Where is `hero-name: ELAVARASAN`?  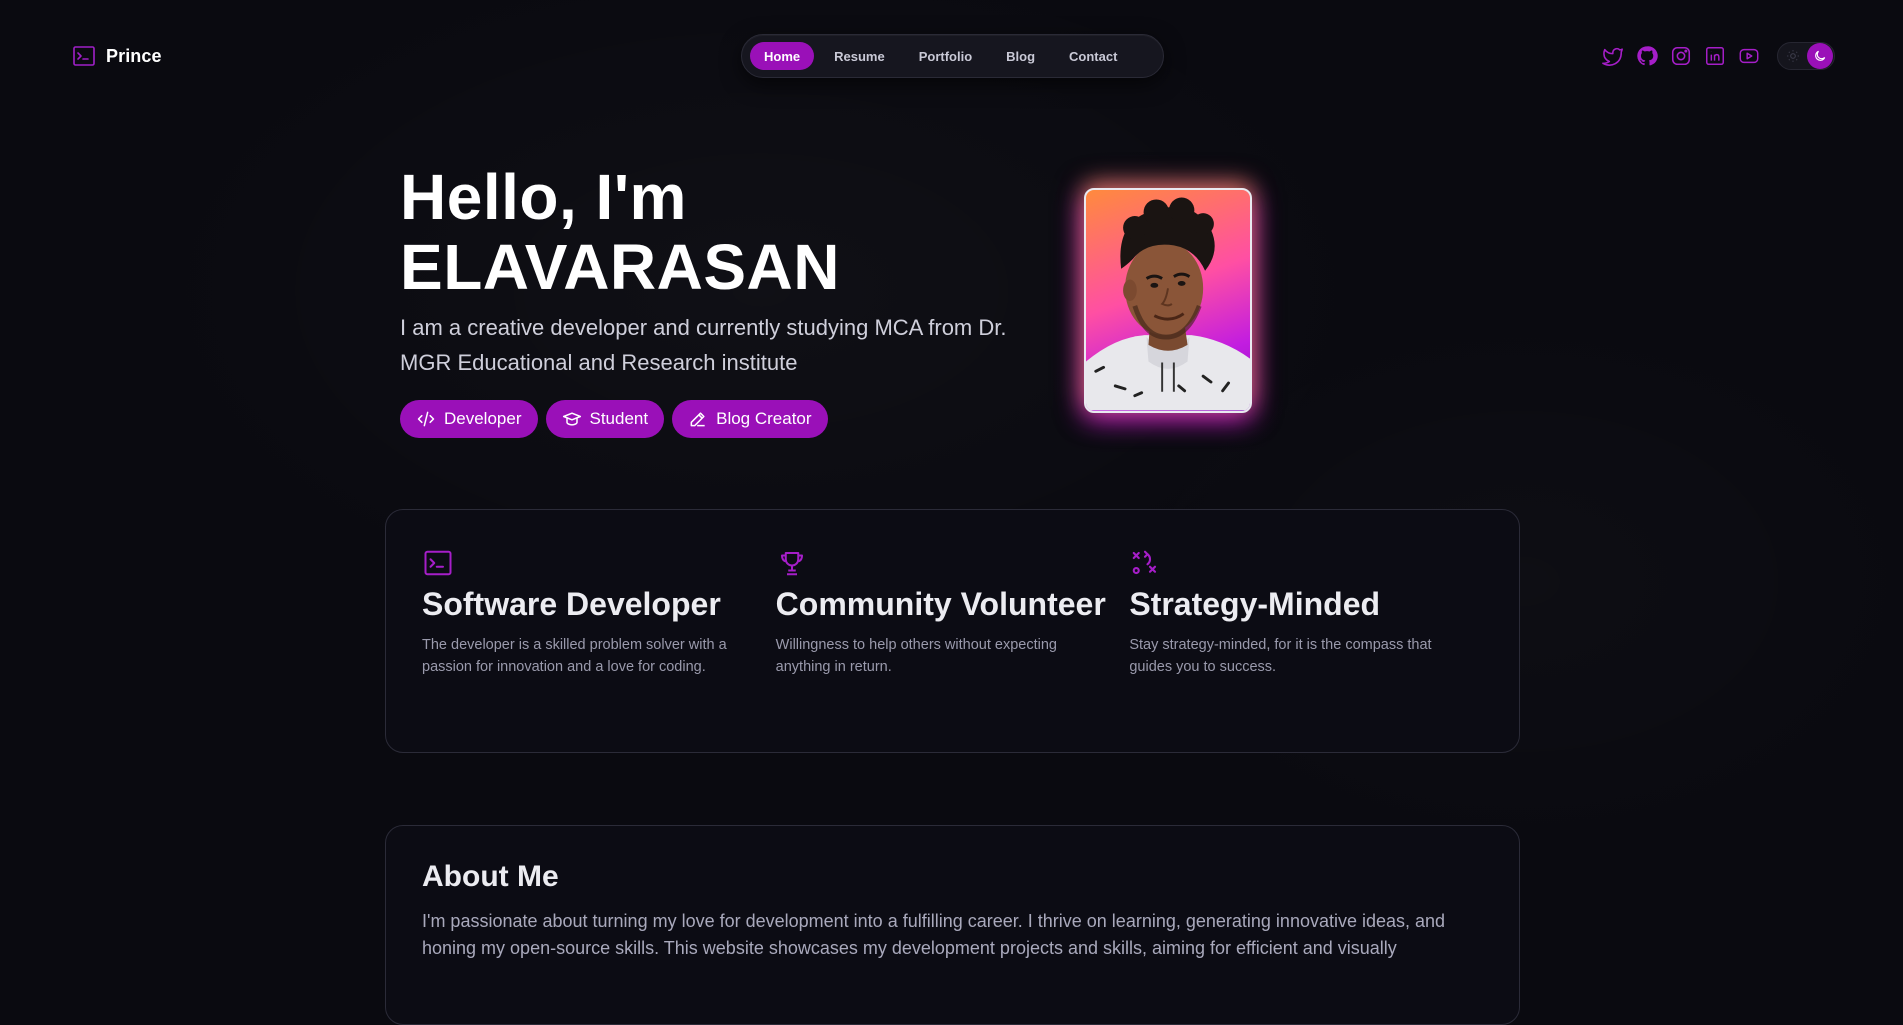
hero-name: ELAVARASAN is located at coordinates (620, 267).